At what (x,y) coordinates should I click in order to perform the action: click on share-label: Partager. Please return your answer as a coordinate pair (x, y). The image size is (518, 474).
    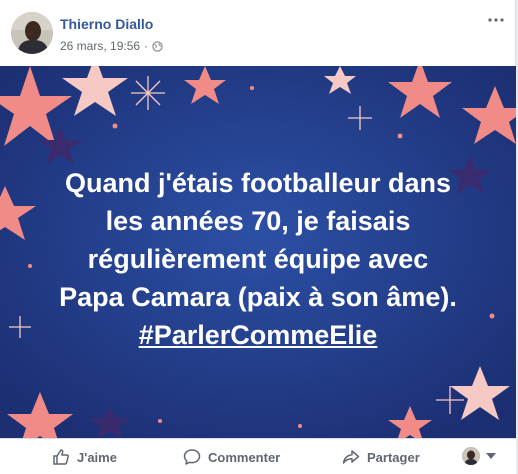
    Looking at the image, I should click on (393, 457).